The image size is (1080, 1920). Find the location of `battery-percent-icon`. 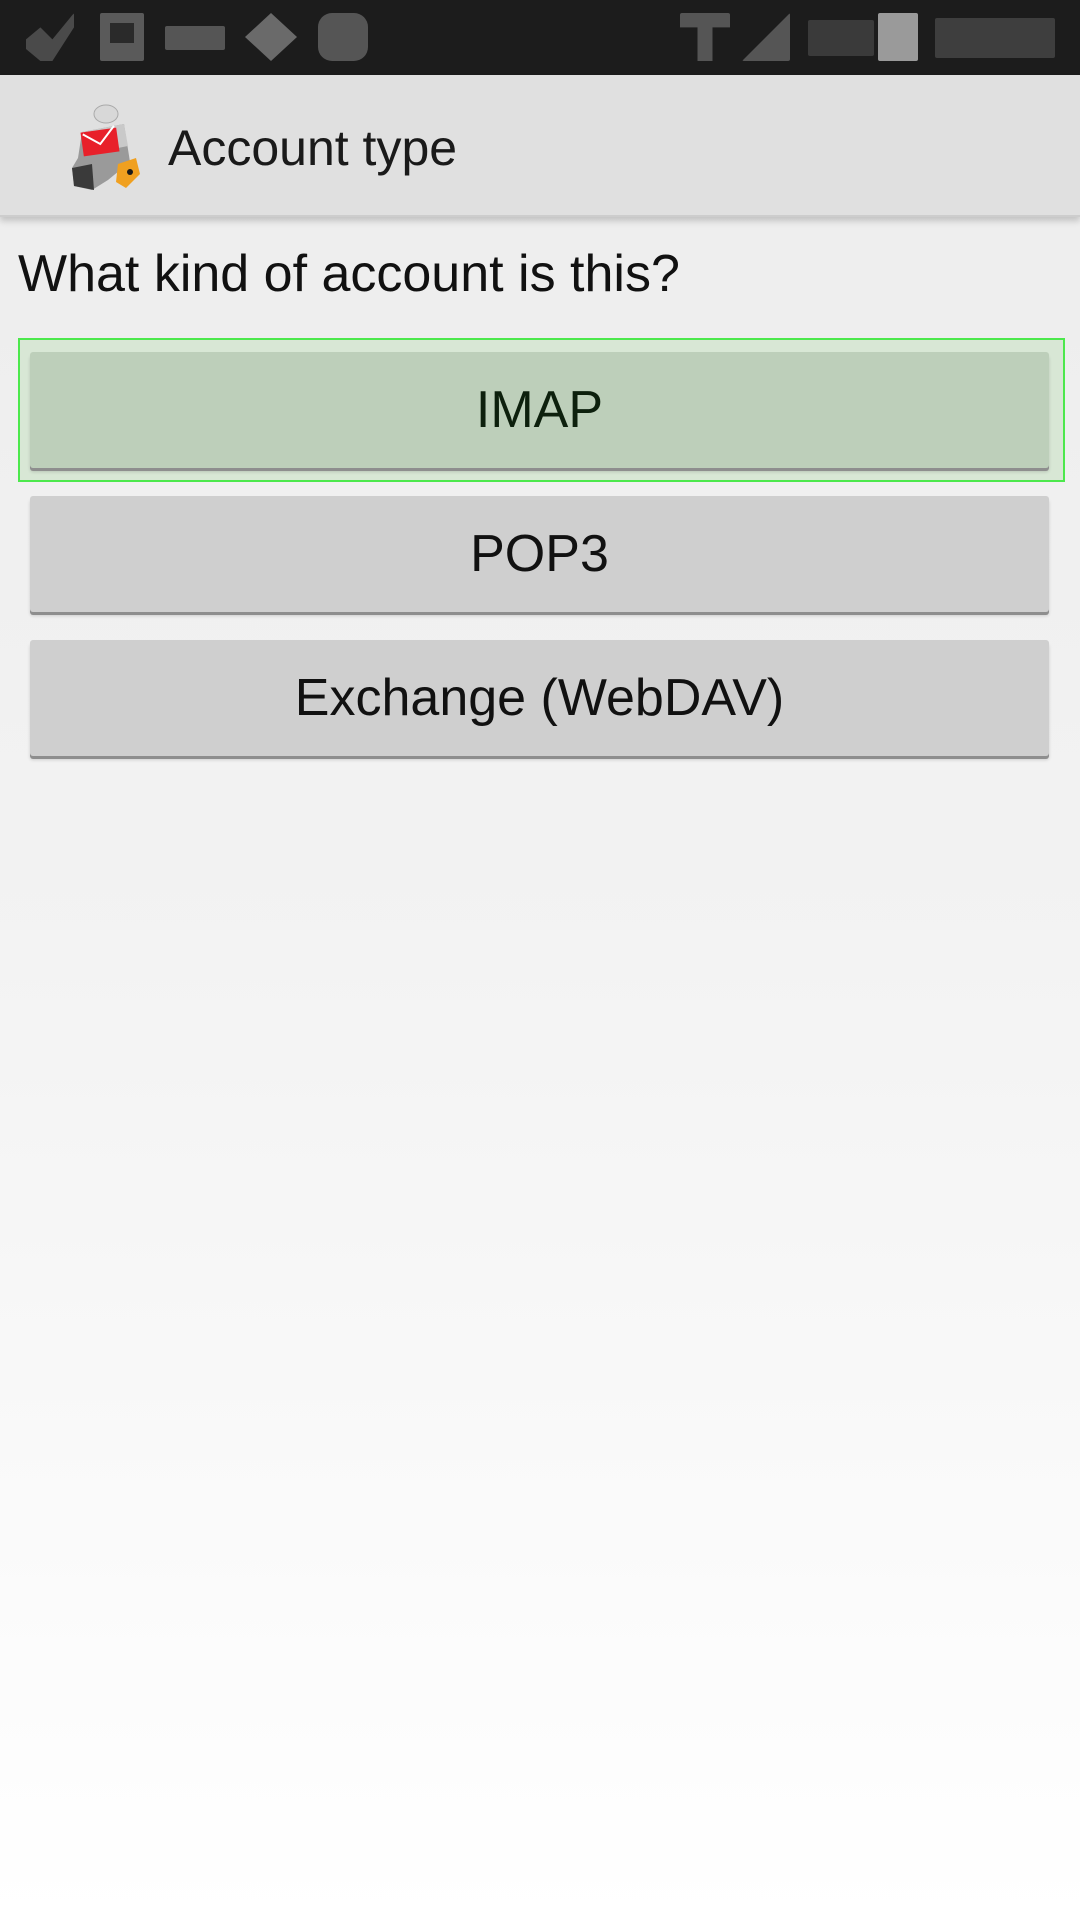

battery-percent-icon is located at coordinates (841, 38).